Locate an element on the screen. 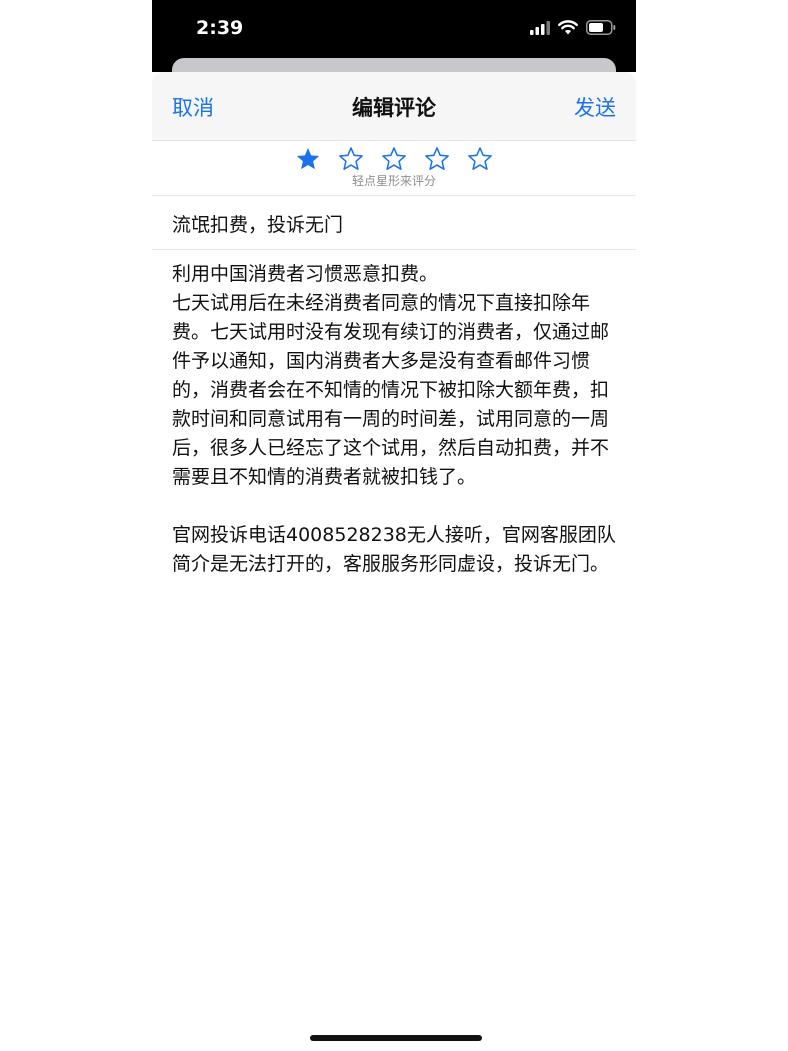 This screenshot has height=1051, width=788. home-indicator is located at coordinates (396, 1038).